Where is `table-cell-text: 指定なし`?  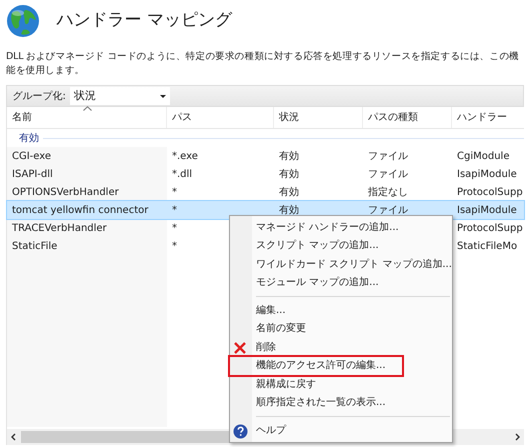 table-cell-text: 指定なし is located at coordinates (388, 193).